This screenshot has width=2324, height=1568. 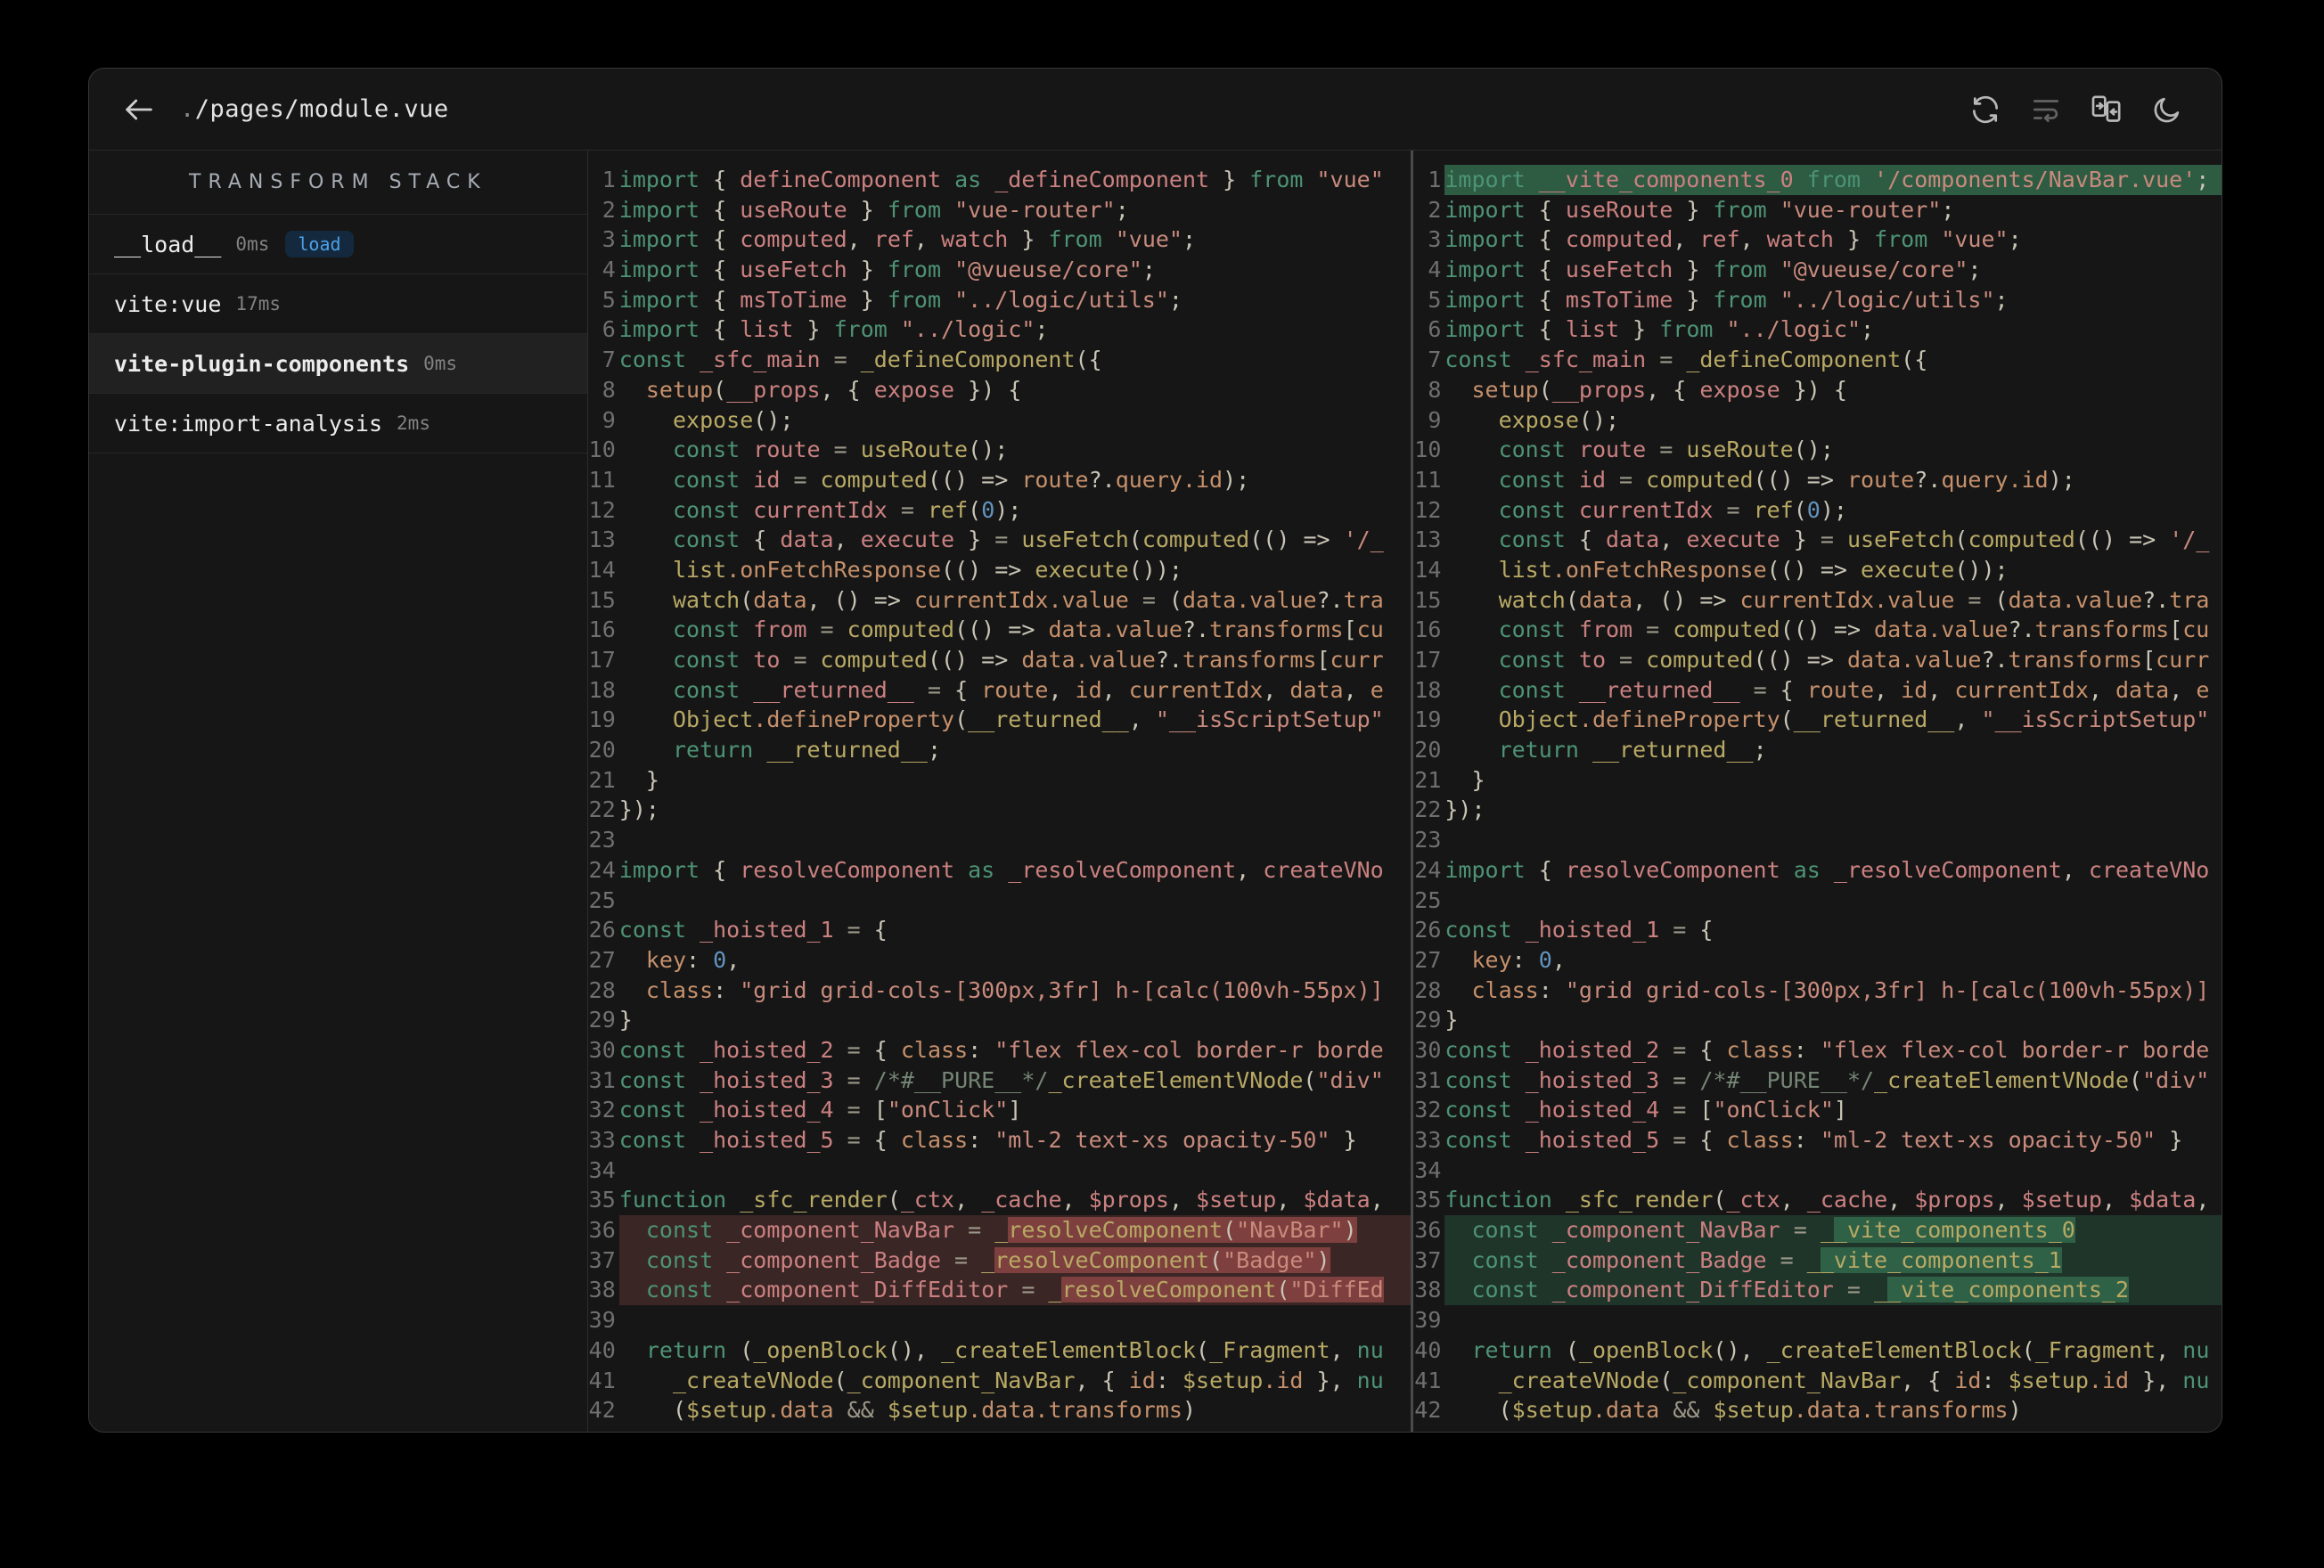 I want to click on side-by-side-diff-button, so click(x=2106, y=109).